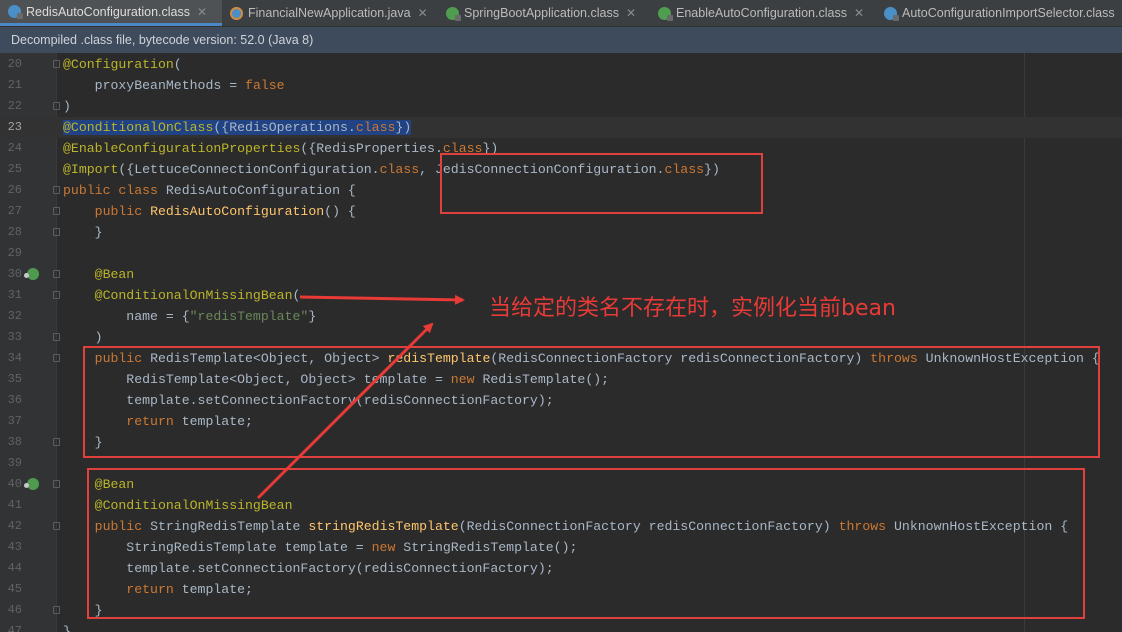 Image resolution: width=1122 pixels, height=632 pixels. What do you see at coordinates (14, 253) in the screenshot?
I see `line-number: 29` at bounding box center [14, 253].